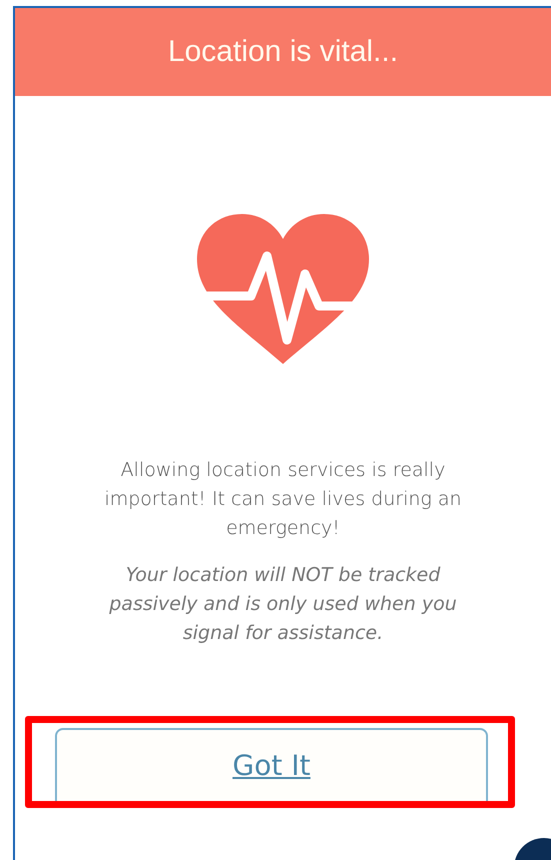 The height and width of the screenshot is (860, 551). What do you see at coordinates (283, 289) in the screenshot?
I see `heartbeat-icon` at bounding box center [283, 289].